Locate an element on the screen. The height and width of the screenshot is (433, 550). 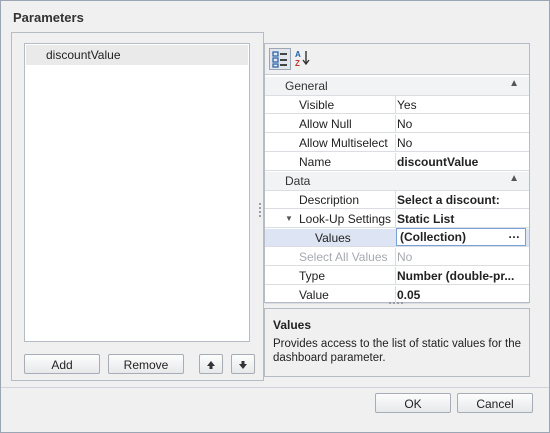
footer-divider is located at coordinates (275, 387).